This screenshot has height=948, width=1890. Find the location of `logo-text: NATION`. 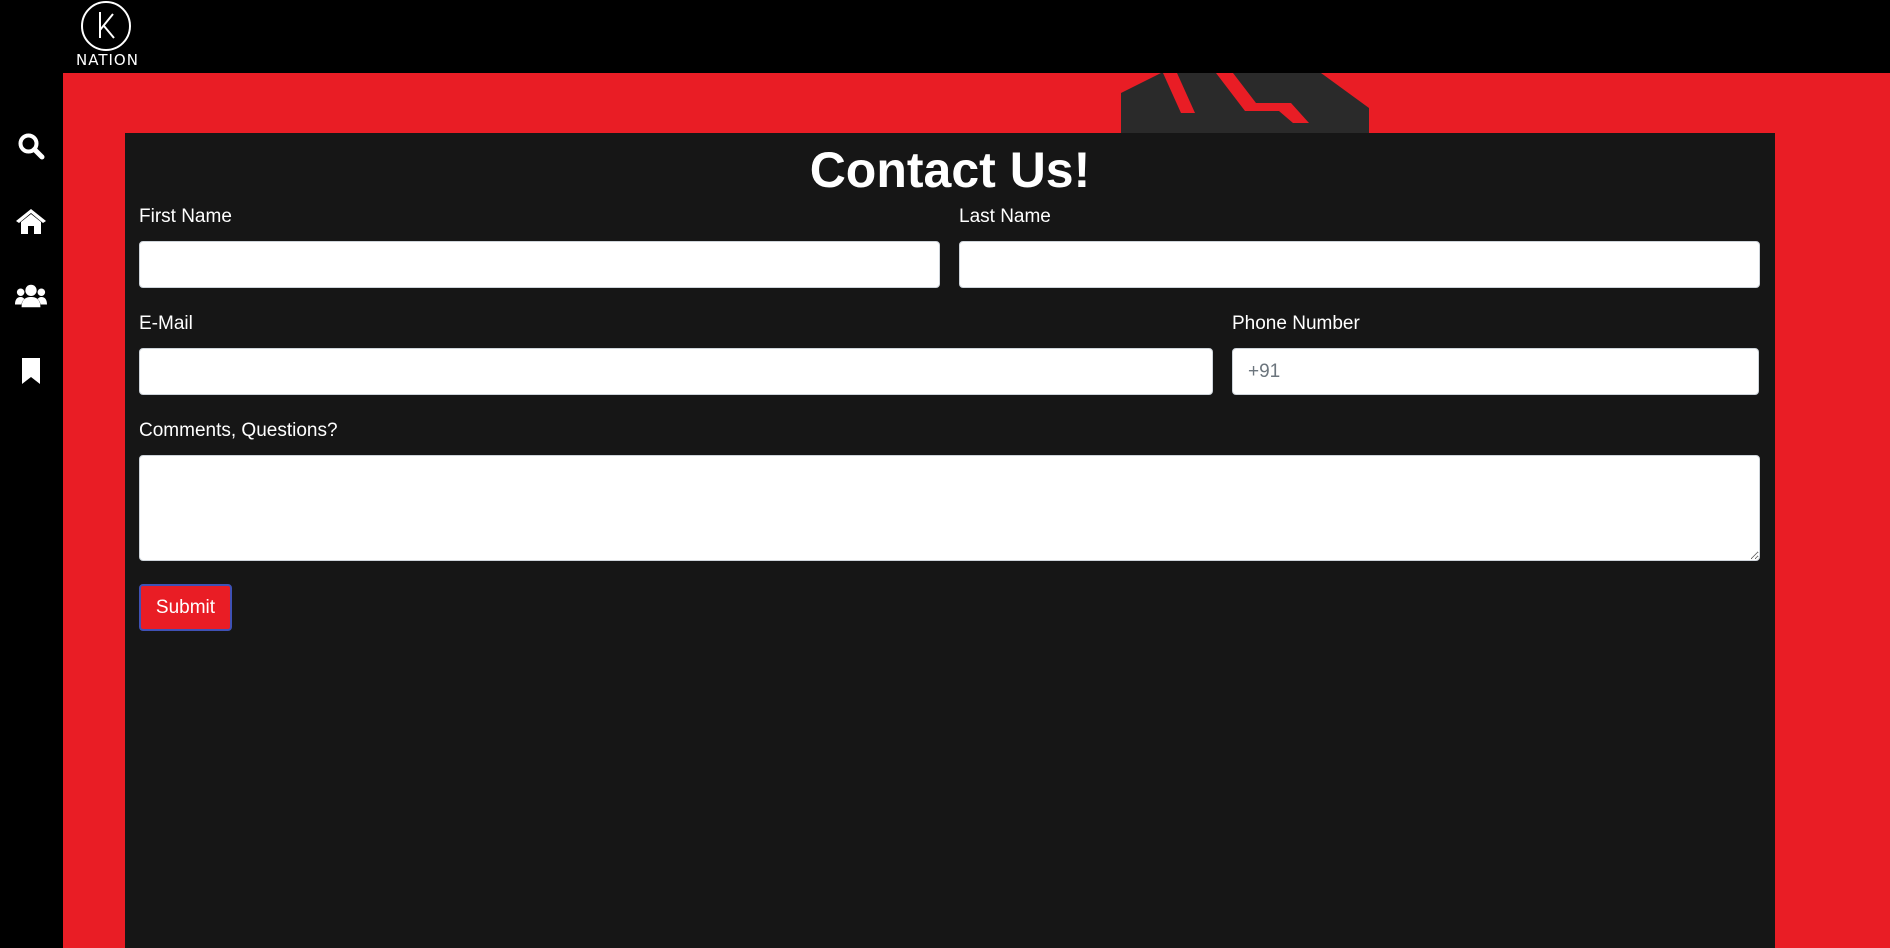

logo-text: NATION is located at coordinates (107, 60).